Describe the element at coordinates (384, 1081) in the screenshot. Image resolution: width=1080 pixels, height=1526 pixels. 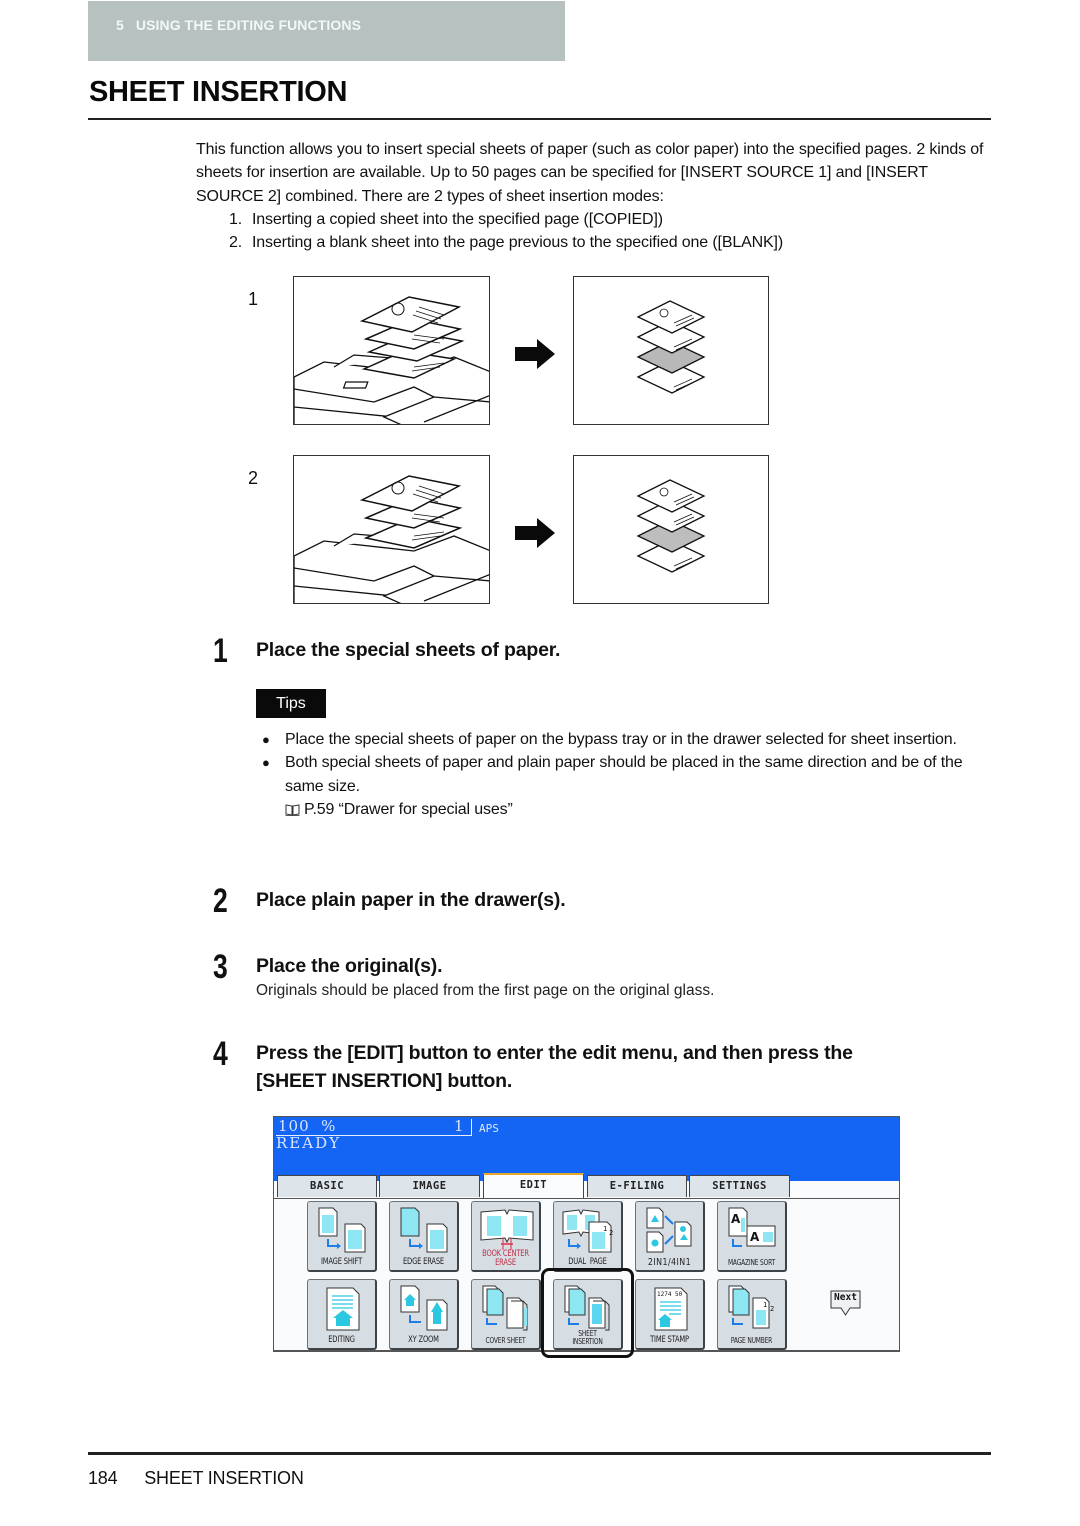
I see `step-title-line-2: [SHEET INSERTION] button.` at that location.